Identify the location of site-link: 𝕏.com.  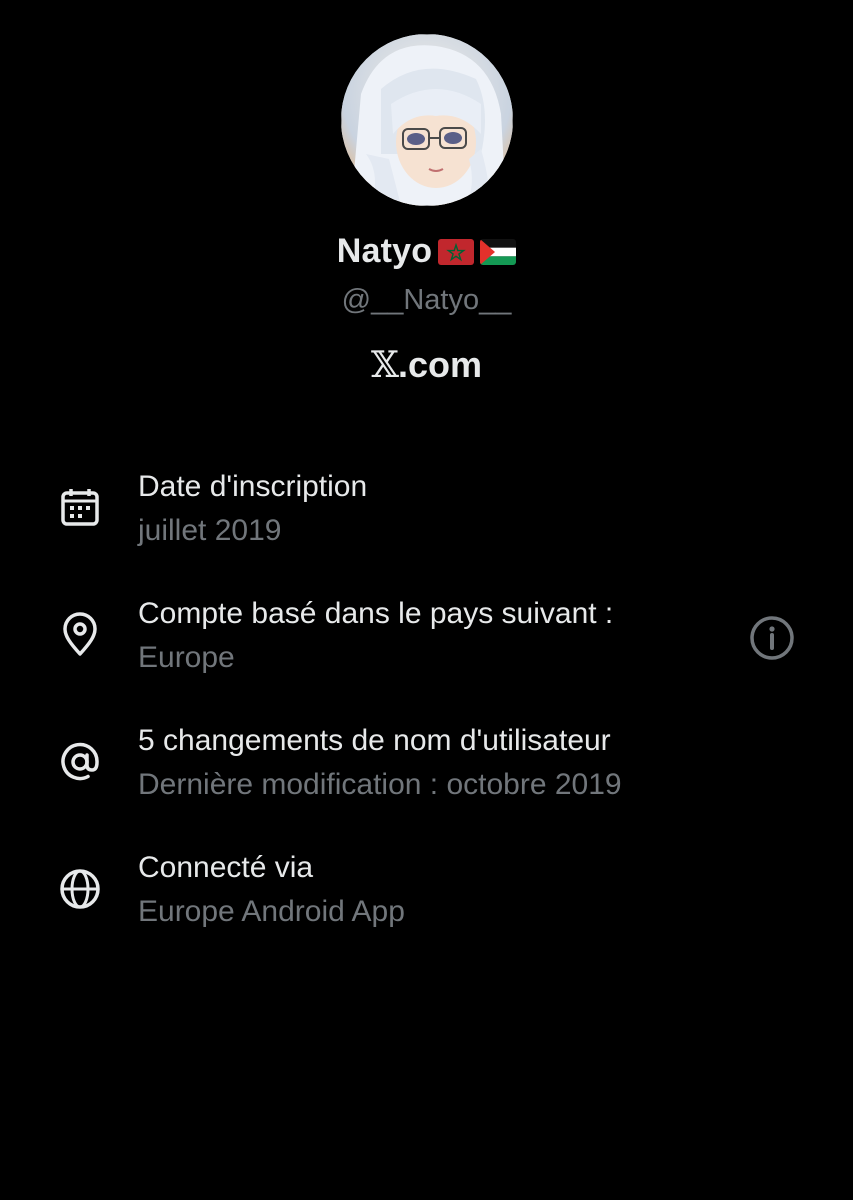
(426, 365).